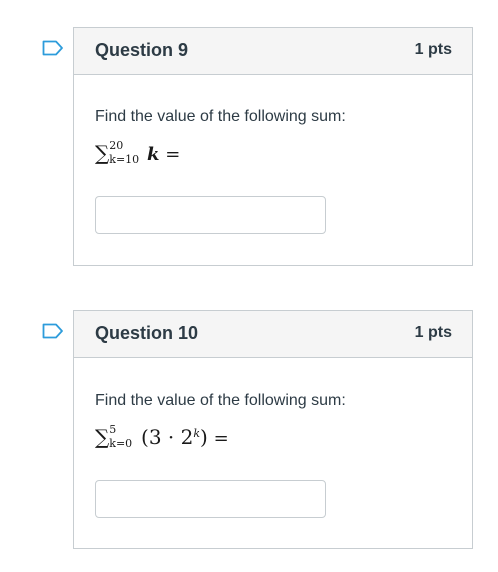  What do you see at coordinates (116, 145) in the screenshot?
I see `sum-upper-limit: 20` at bounding box center [116, 145].